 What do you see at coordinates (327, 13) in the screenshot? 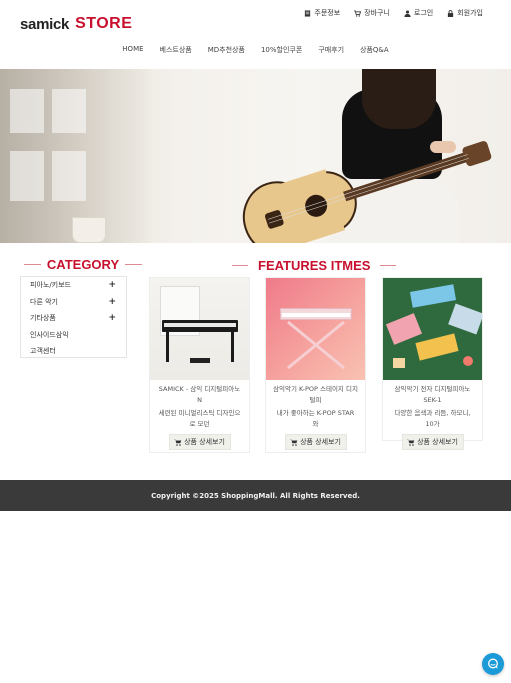
I see `util-order-info-label: 주문정보` at bounding box center [327, 13].